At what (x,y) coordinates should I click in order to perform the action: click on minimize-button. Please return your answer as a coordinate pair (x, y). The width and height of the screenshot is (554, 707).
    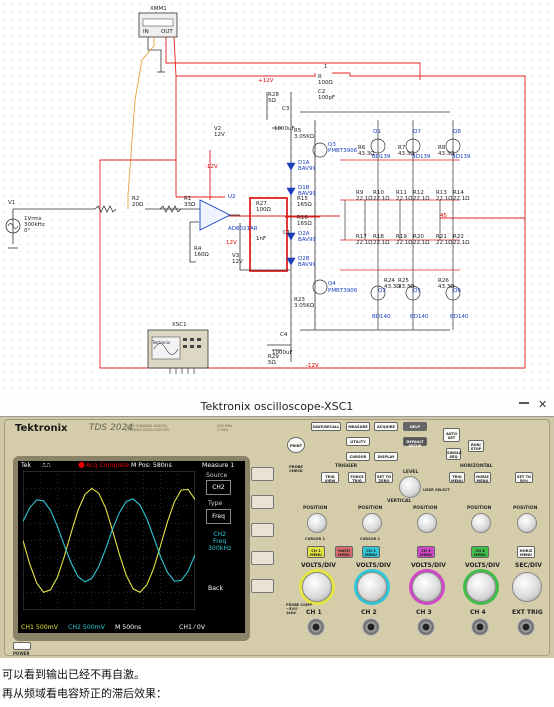
    Looking at the image, I should click on (524, 403).